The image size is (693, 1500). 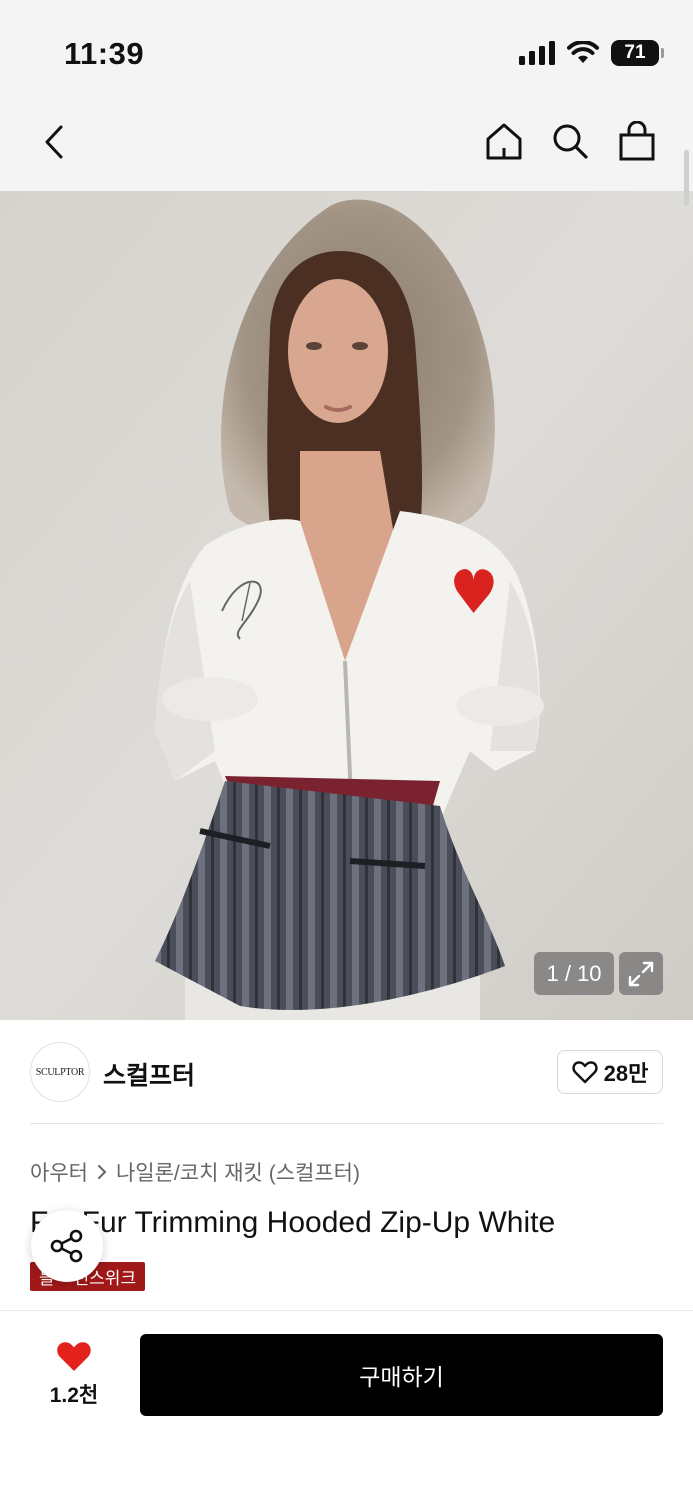 I want to click on nav-header, so click(x=346, y=145).